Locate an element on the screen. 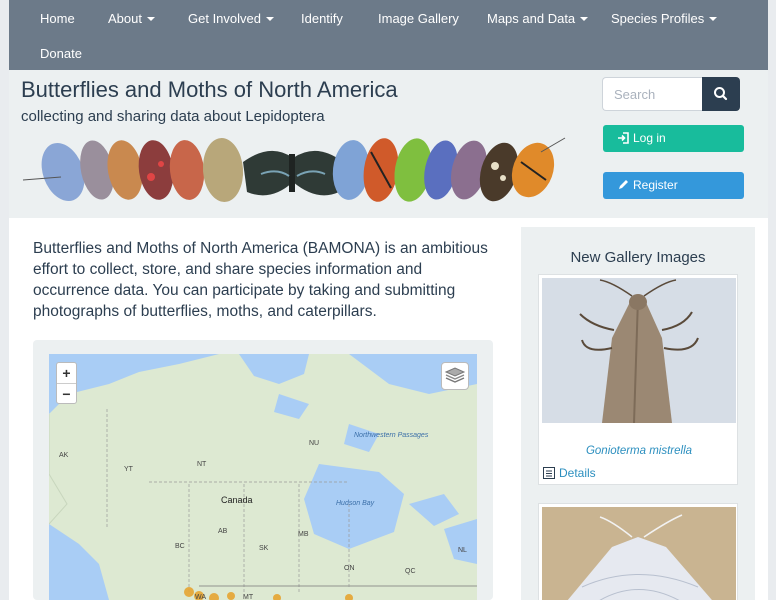  nav-maps-and-data: Maps and Data is located at coordinates (538, 18).